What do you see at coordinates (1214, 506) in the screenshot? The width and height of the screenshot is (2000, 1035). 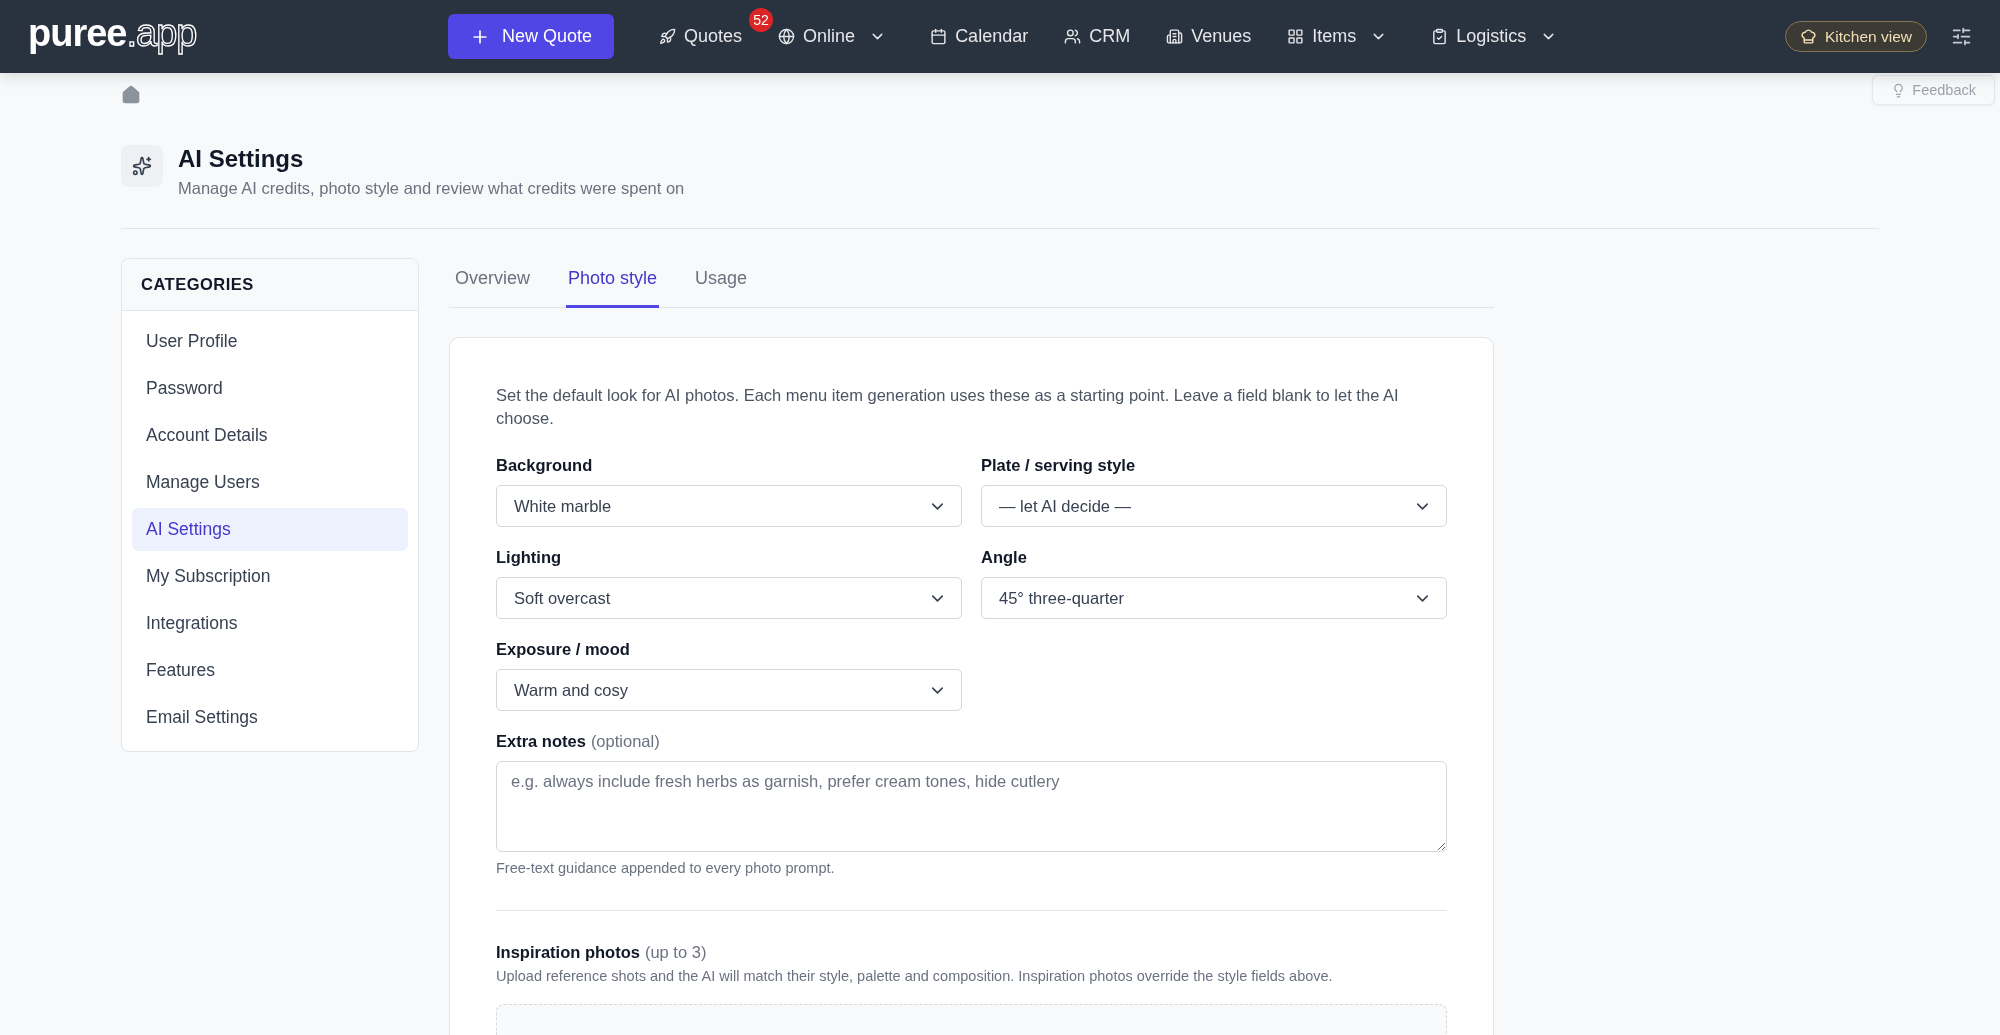 I see `select-field: — let AI decide —` at bounding box center [1214, 506].